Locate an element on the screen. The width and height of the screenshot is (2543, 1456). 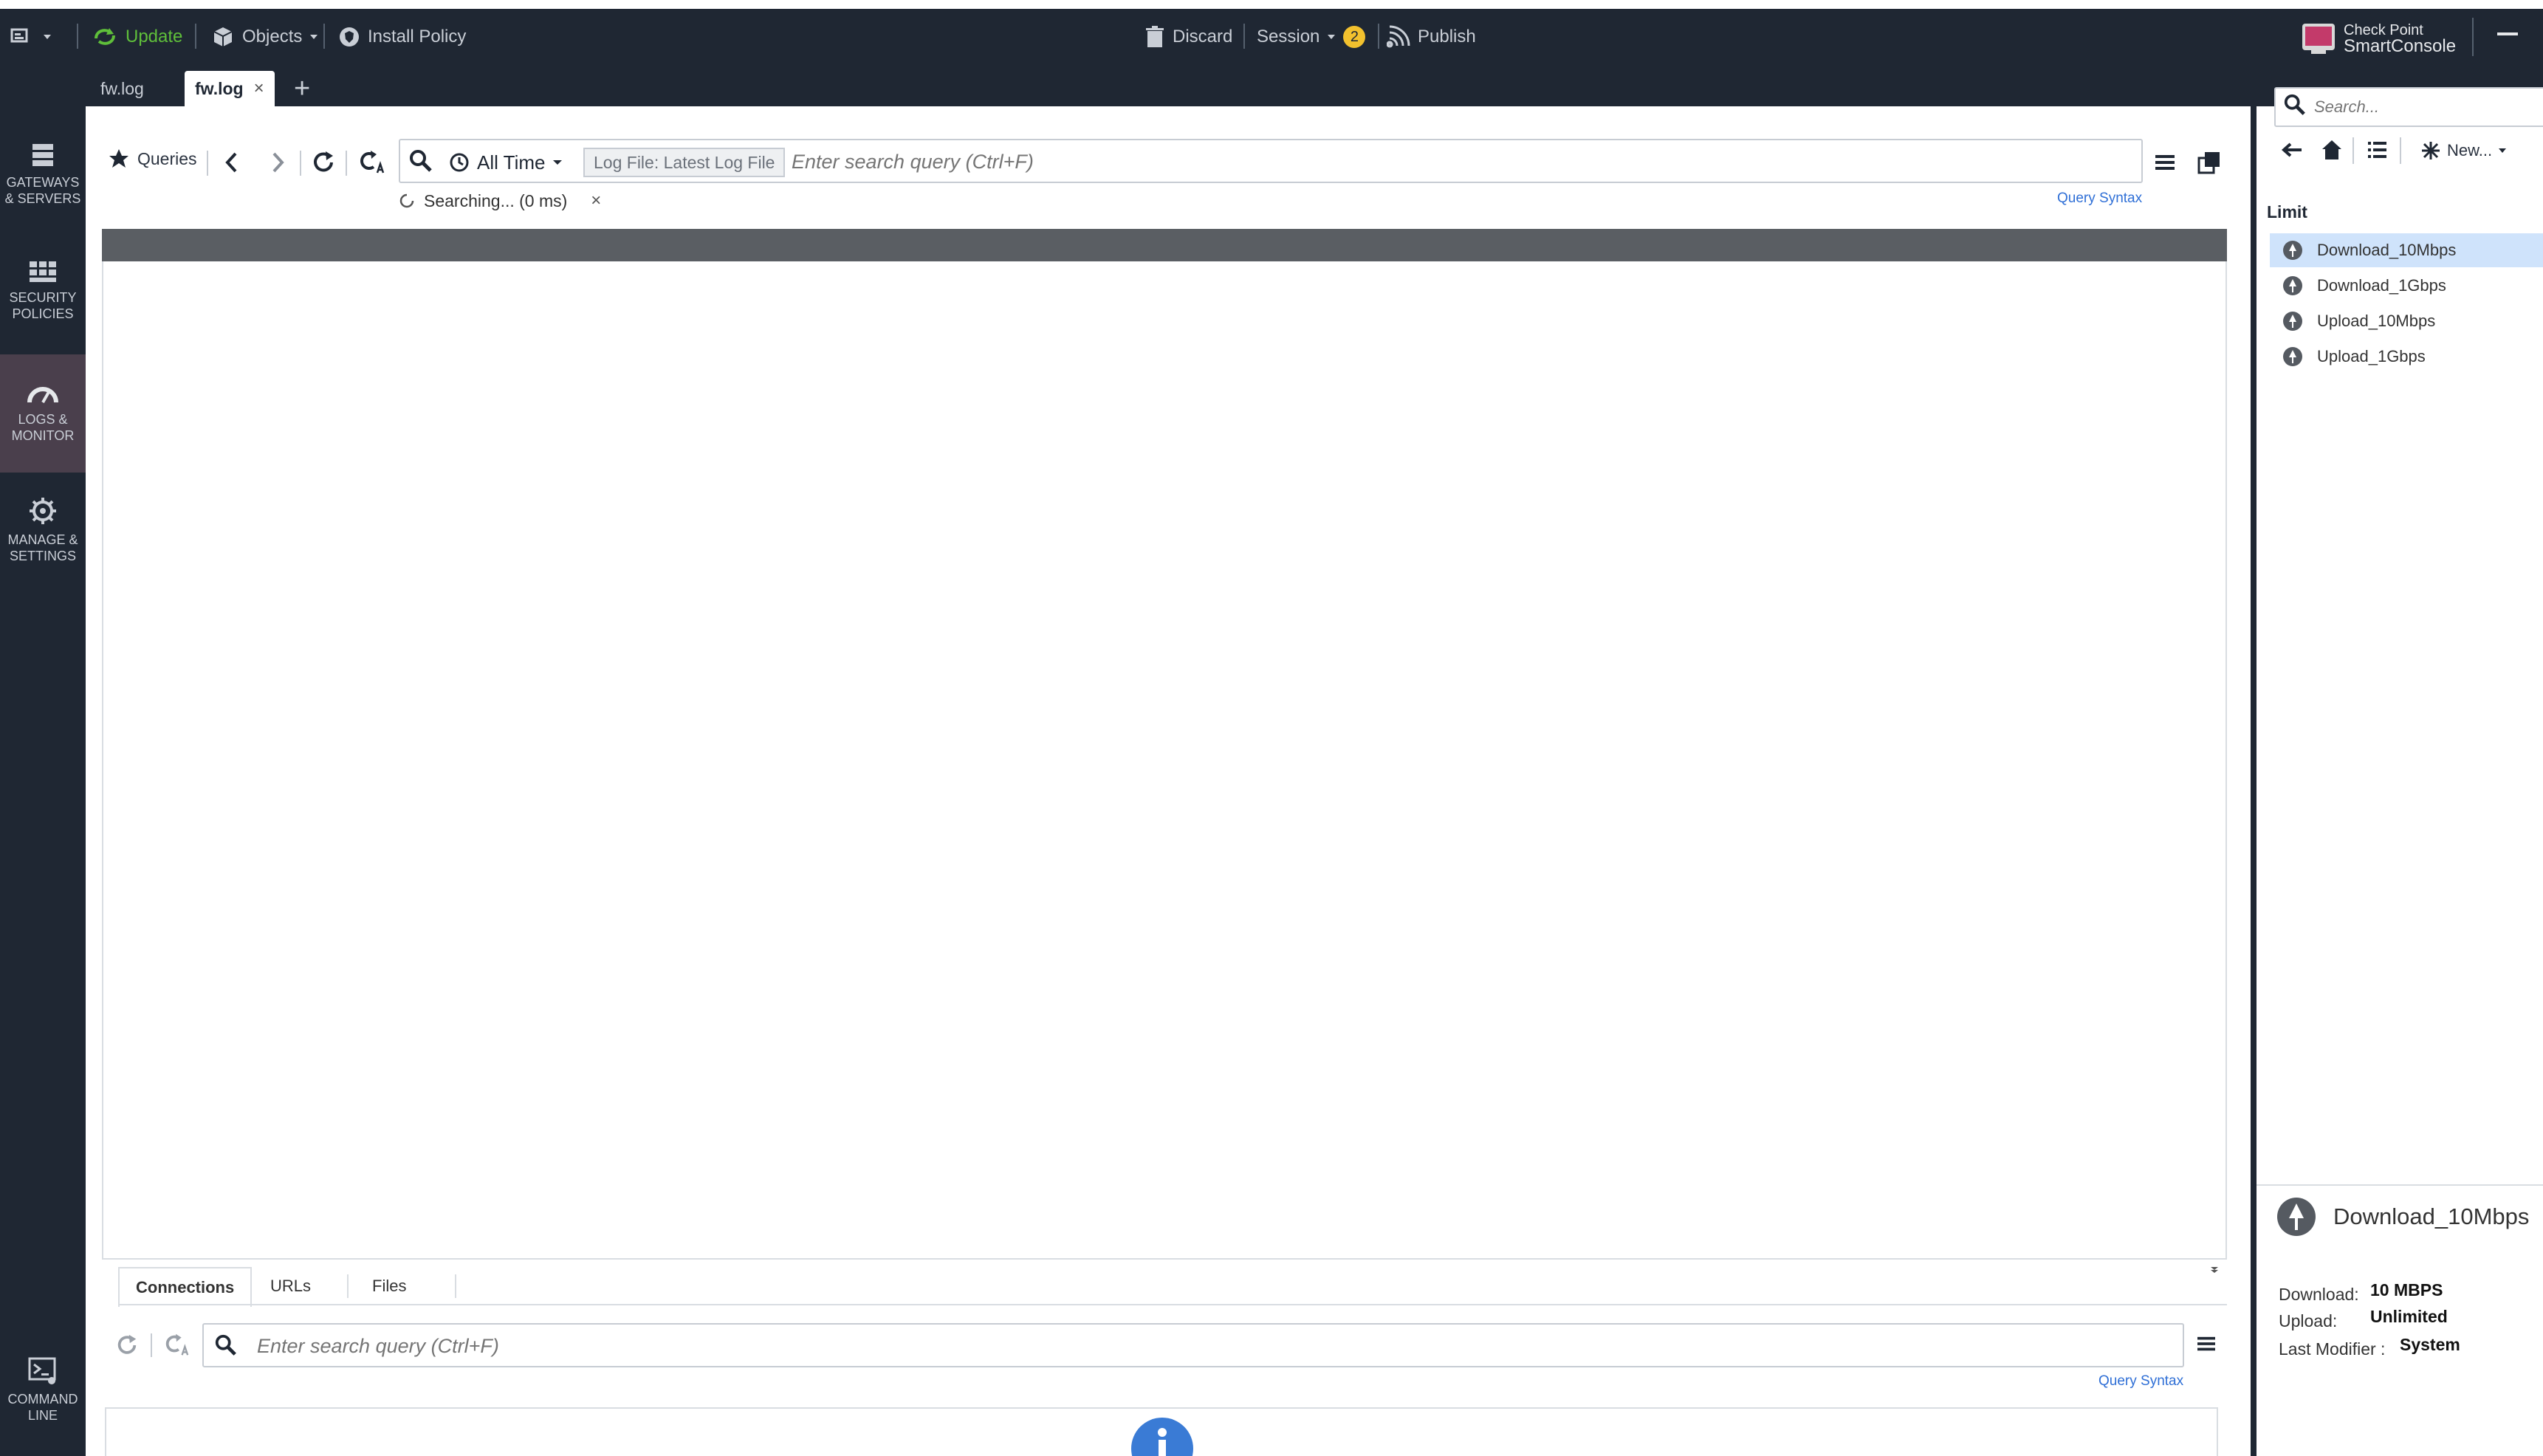
download-label: Download: is located at coordinates (2319, 1294).